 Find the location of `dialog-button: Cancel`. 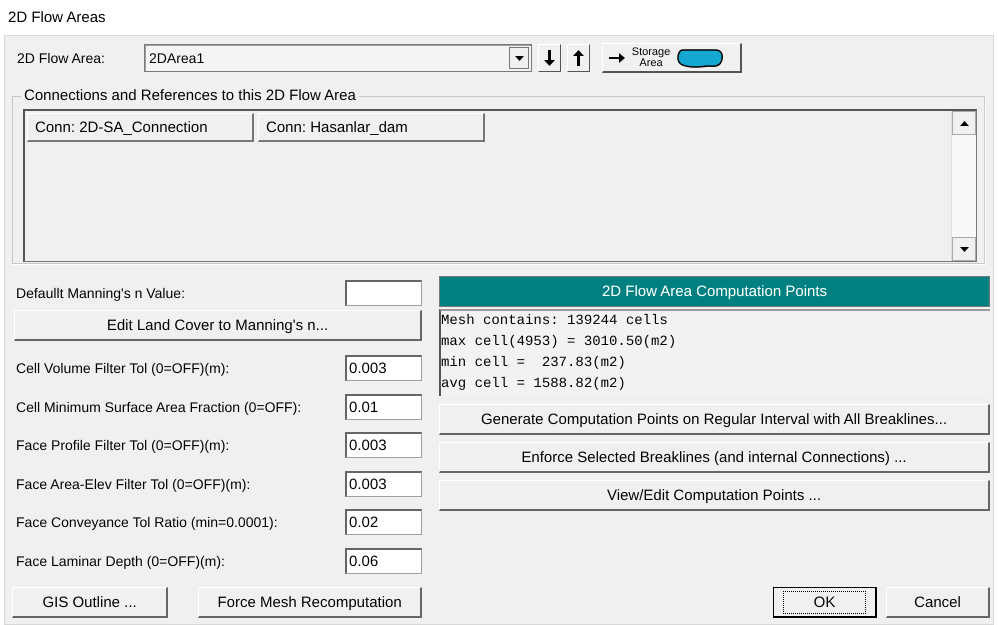

dialog-button: Cancel is located at coordinates (938, 602).